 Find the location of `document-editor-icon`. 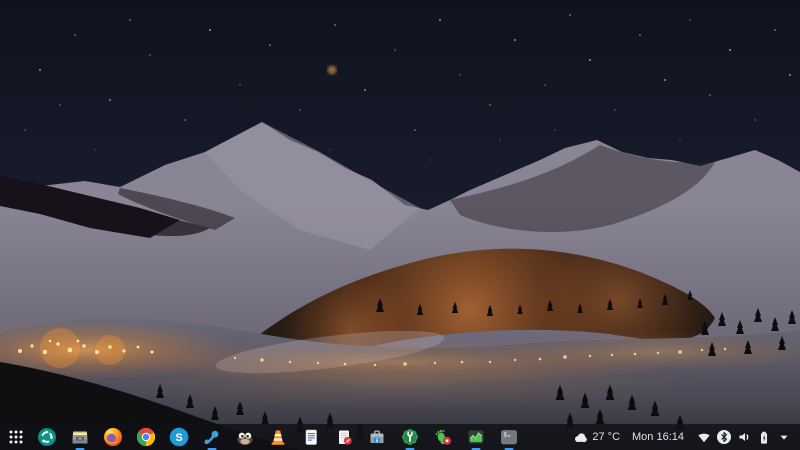

document-editor-icon is located at coordinates (345, 437).